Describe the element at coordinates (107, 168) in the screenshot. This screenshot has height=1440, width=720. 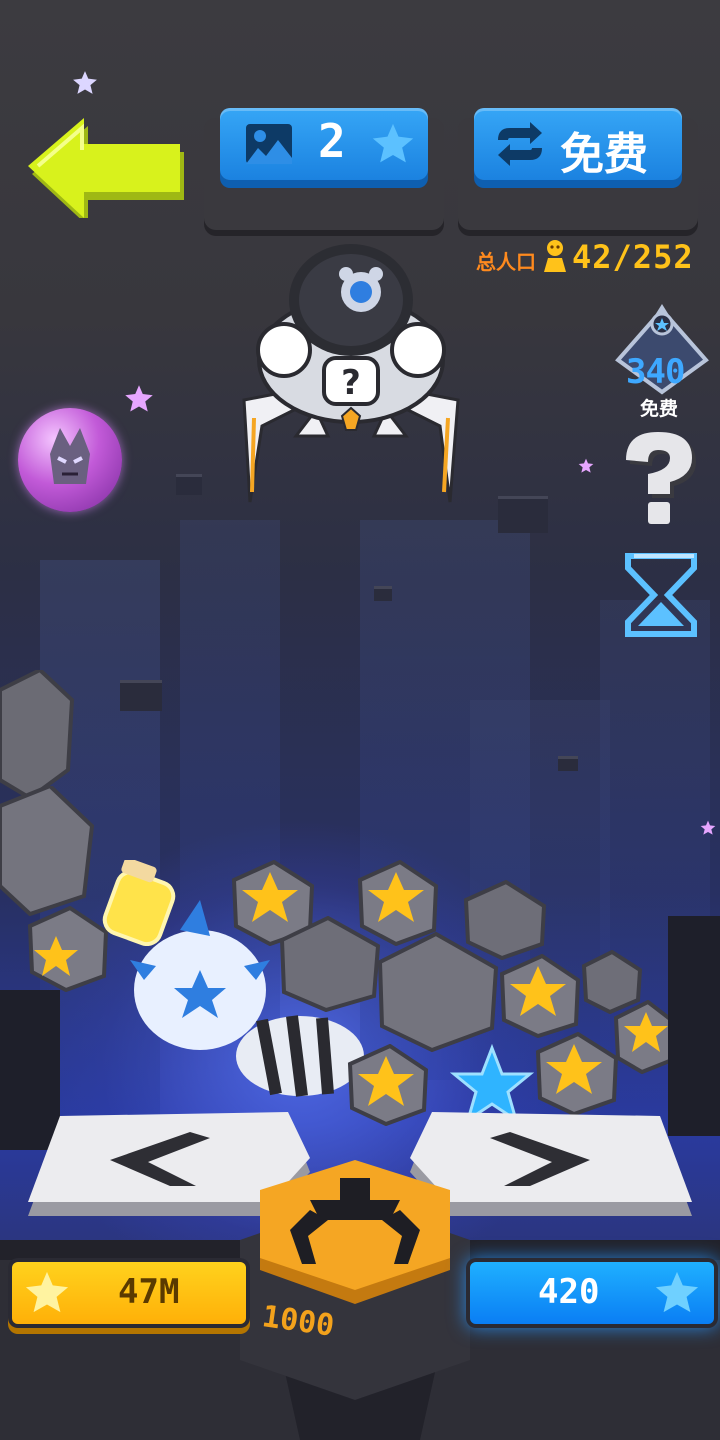
I see `back-arrow-button` at that location.